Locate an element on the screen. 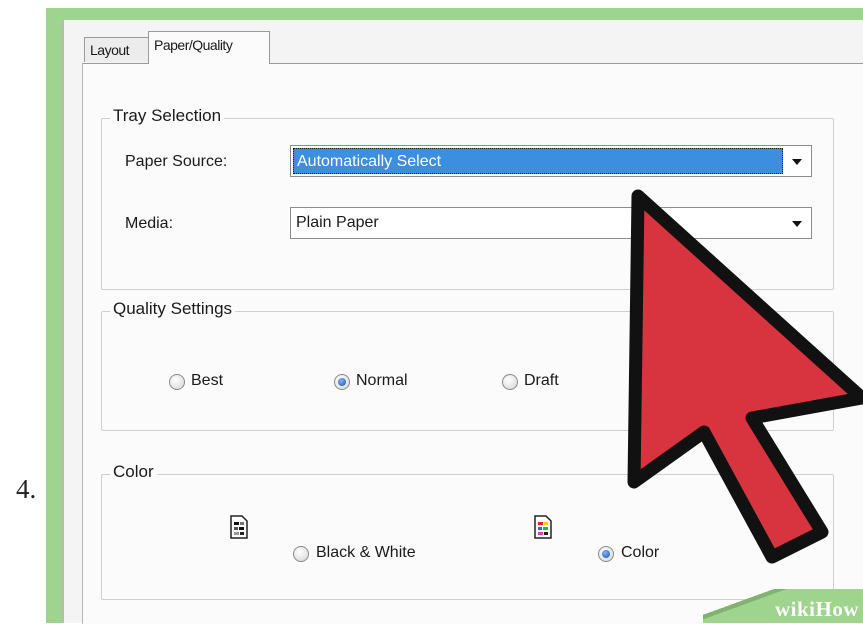  color-radio is located at coordinates (606, 554).